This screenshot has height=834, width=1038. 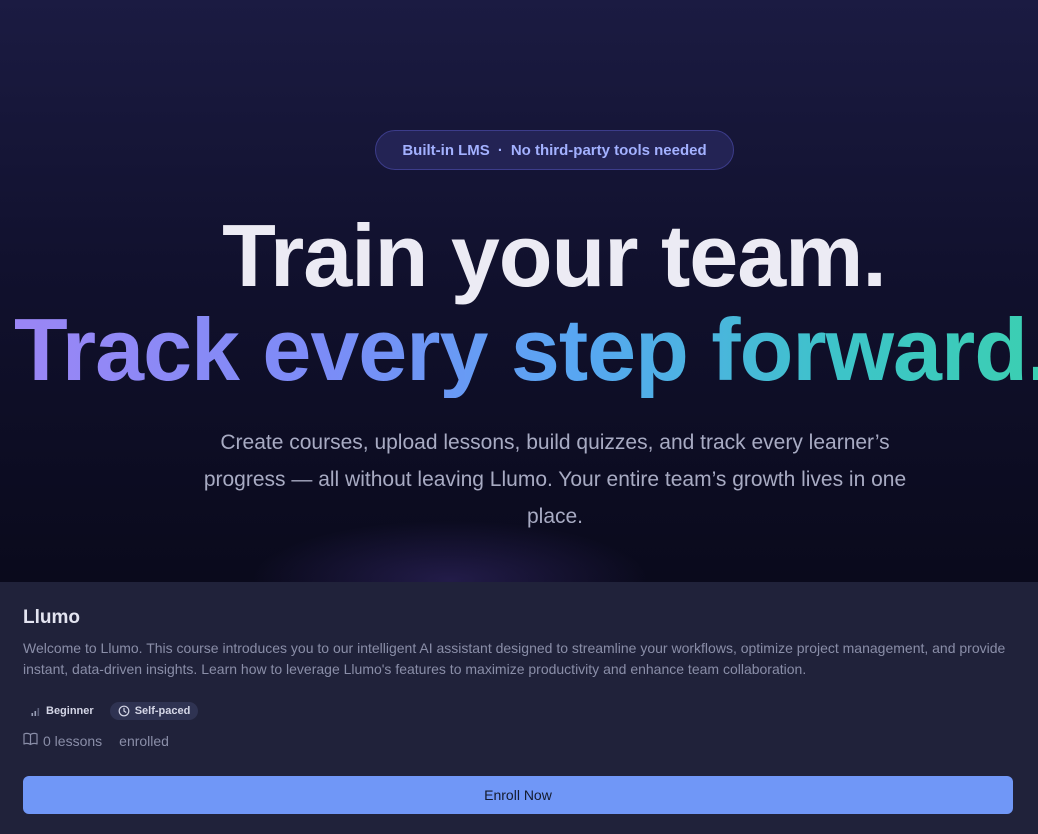 I want to click on tag-self-paced: Self-paced, so click(x=154, y=711).